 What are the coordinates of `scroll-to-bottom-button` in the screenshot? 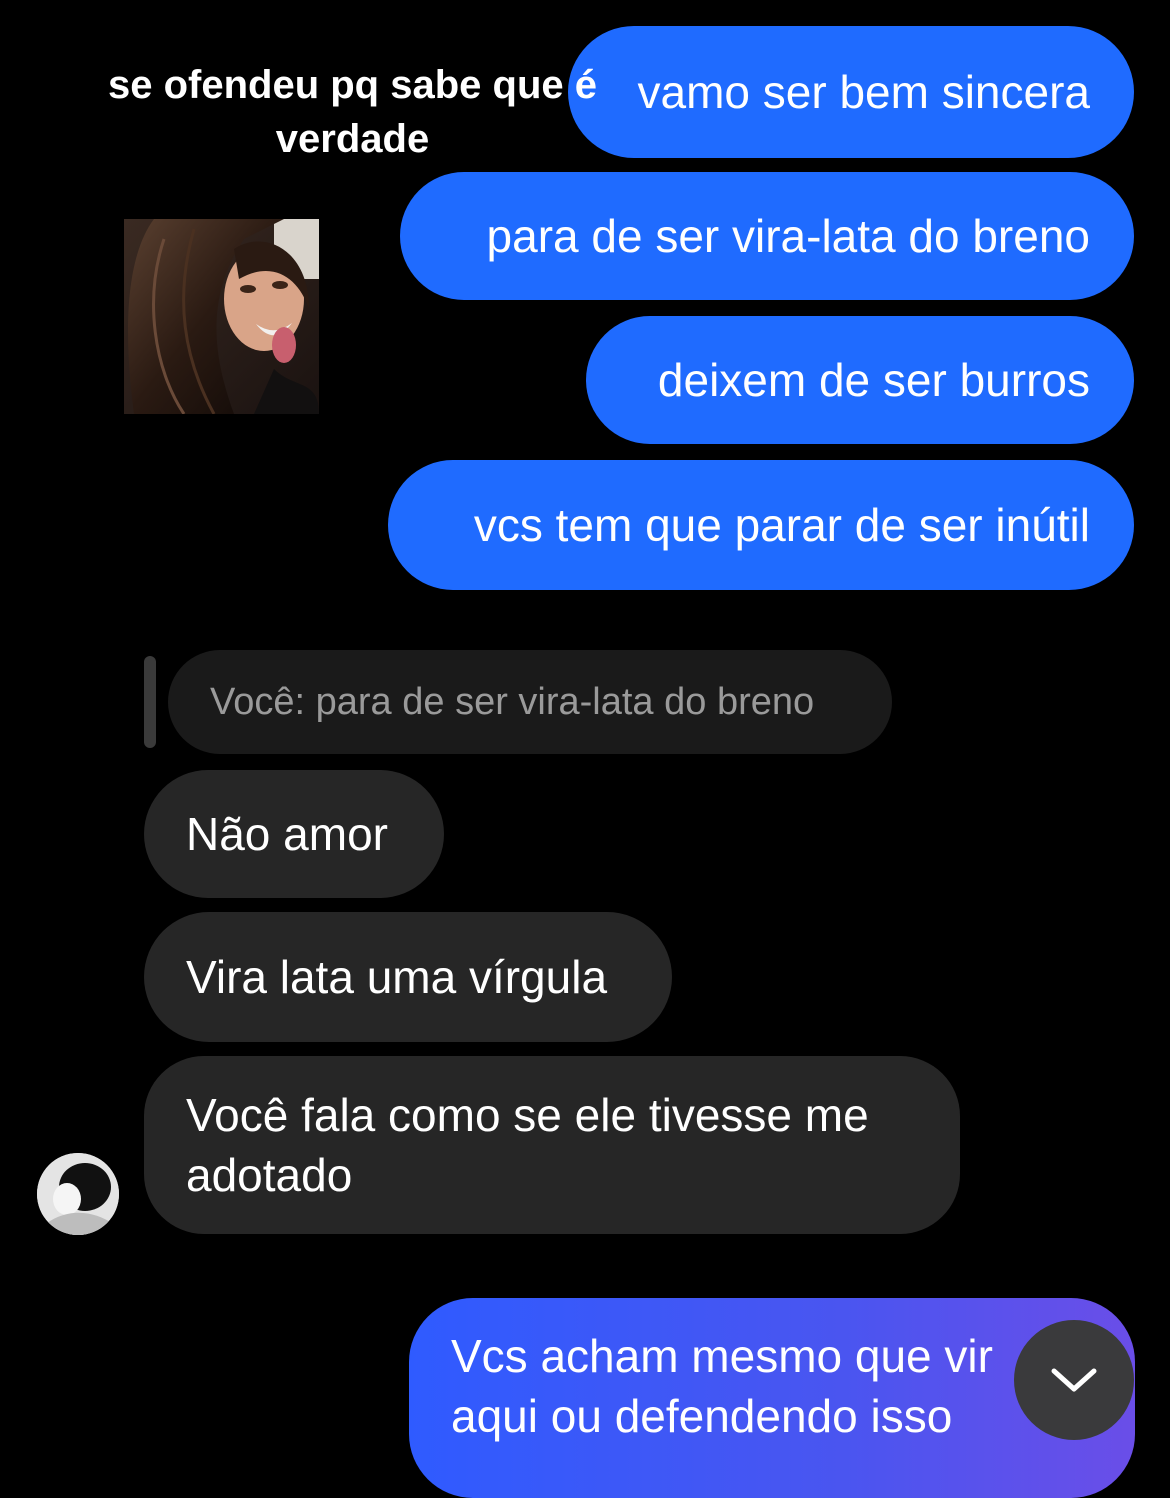 It's located at (1074, 1380).